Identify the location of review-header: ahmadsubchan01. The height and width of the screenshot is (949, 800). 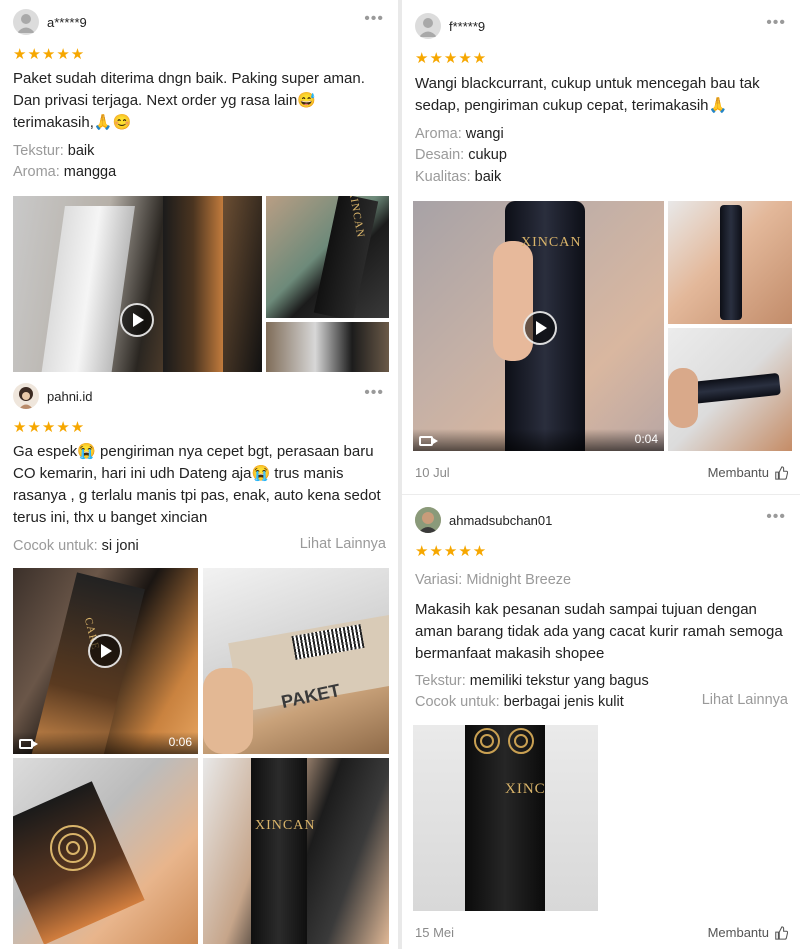
(483, 520).